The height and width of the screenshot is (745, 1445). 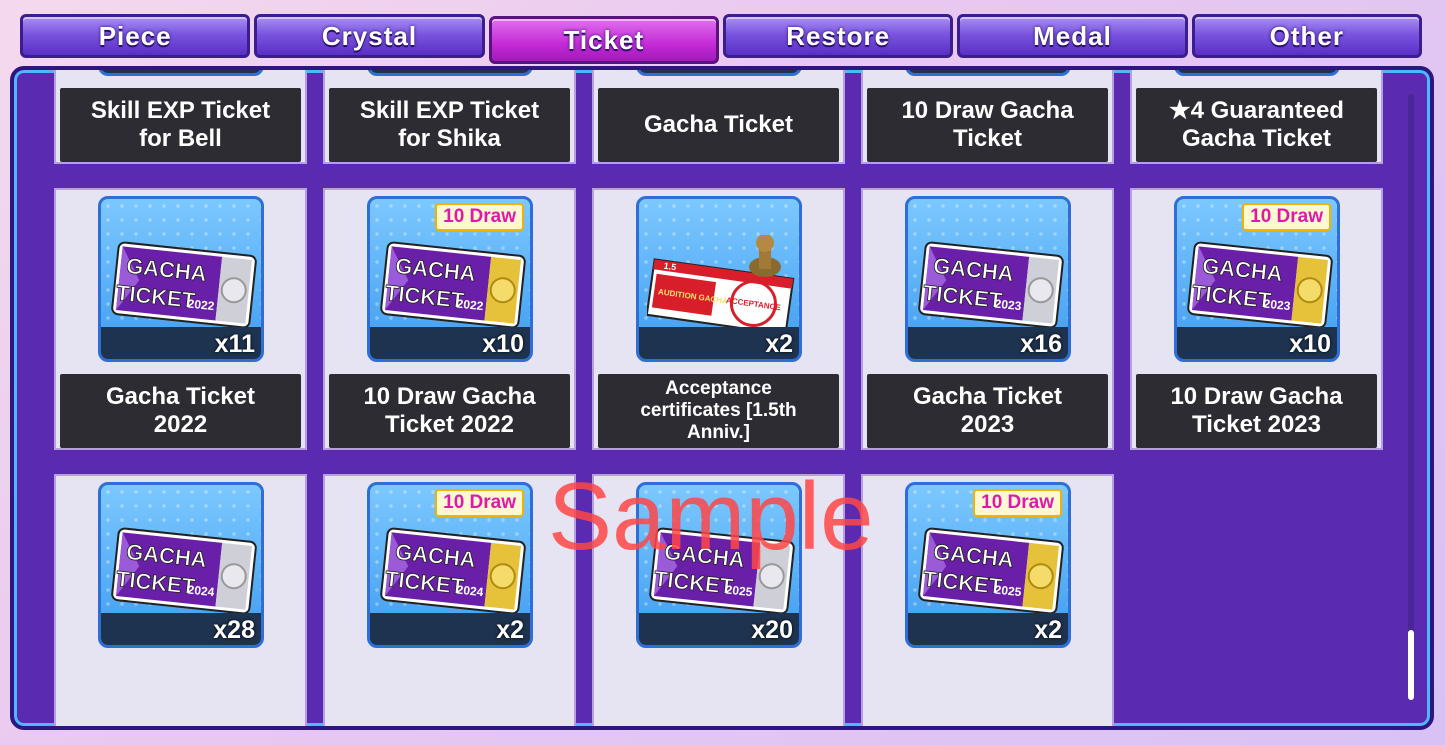 I want to click on tab-ticket: Ticket, so click(x=603, y=40).